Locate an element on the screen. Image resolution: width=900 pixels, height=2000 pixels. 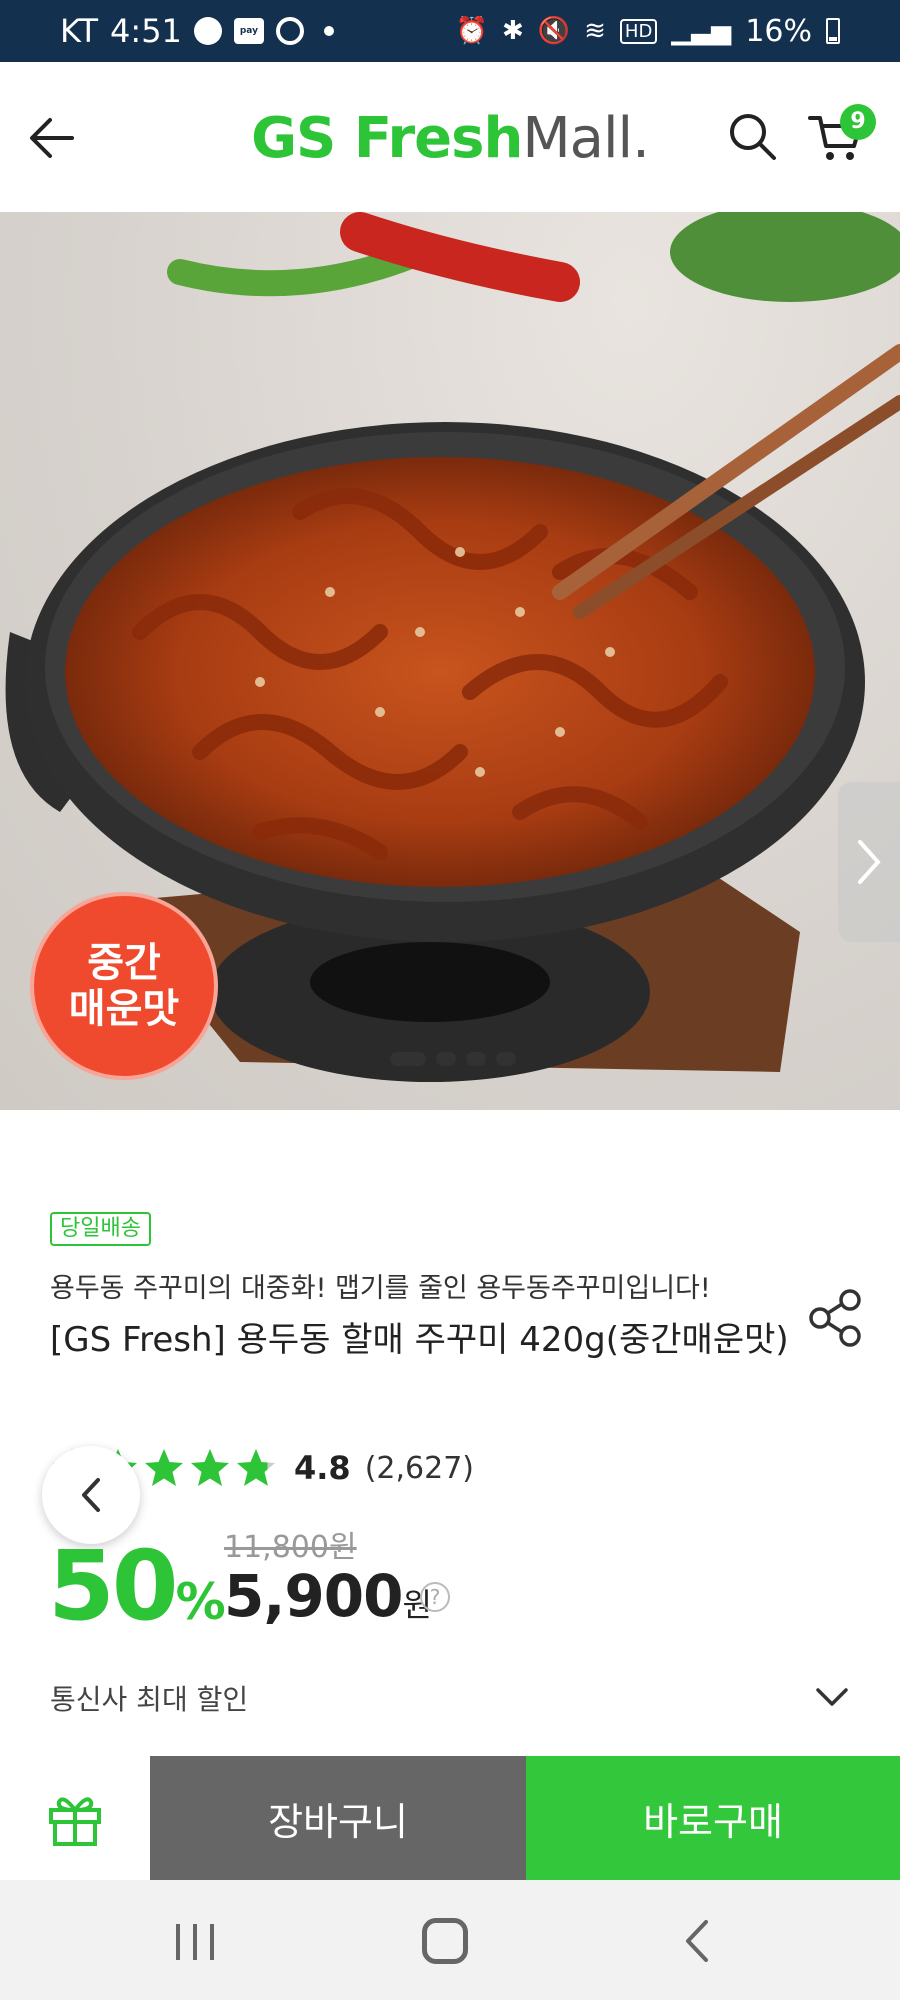
sale-price: 5,900원 is located at coordinates (328, 1596).